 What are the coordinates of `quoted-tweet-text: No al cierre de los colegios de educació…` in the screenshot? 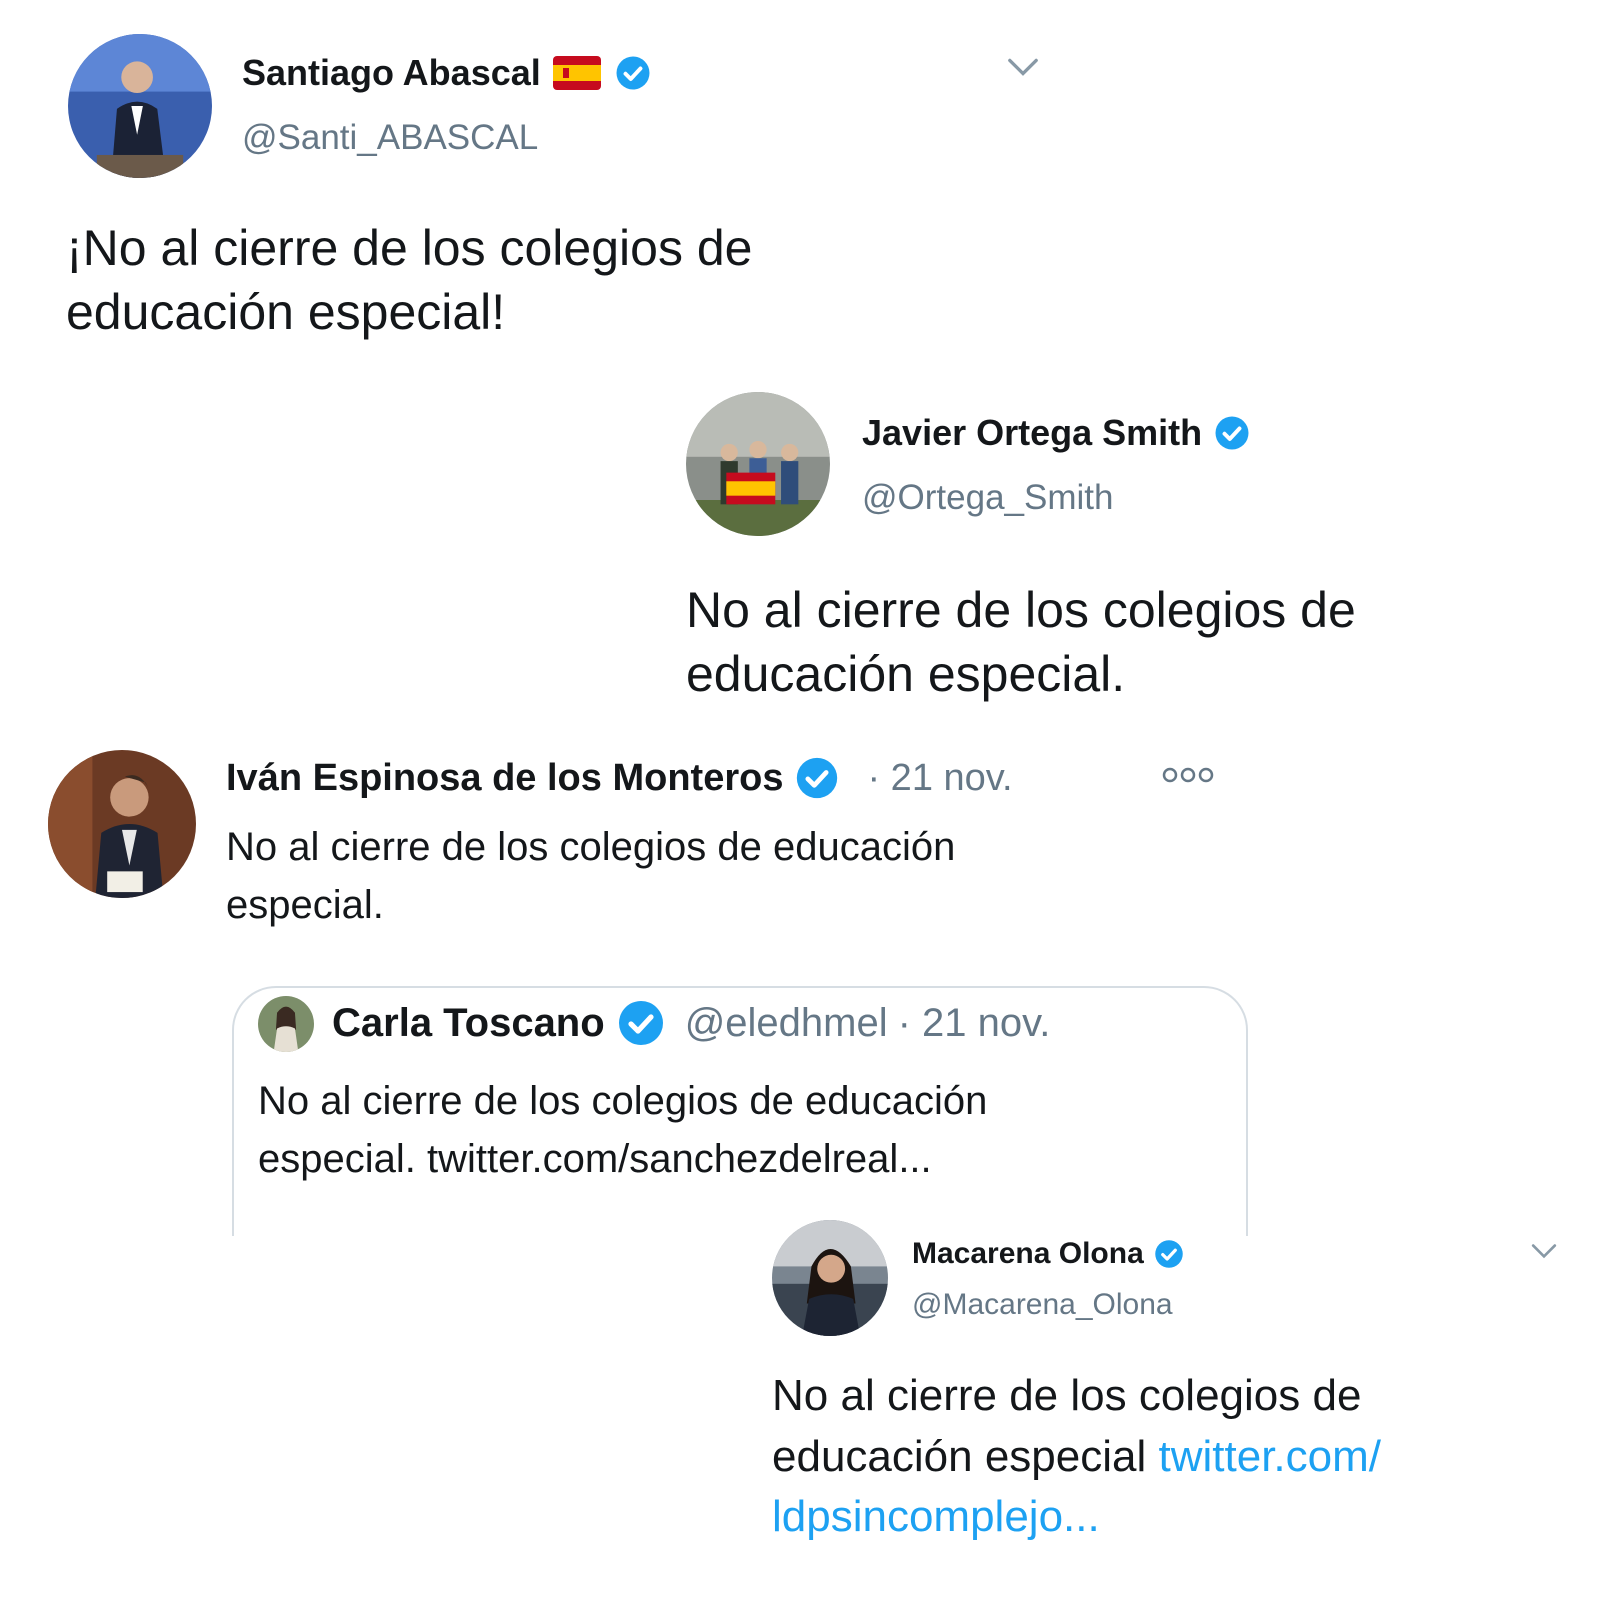 It's located at (623, 1130).